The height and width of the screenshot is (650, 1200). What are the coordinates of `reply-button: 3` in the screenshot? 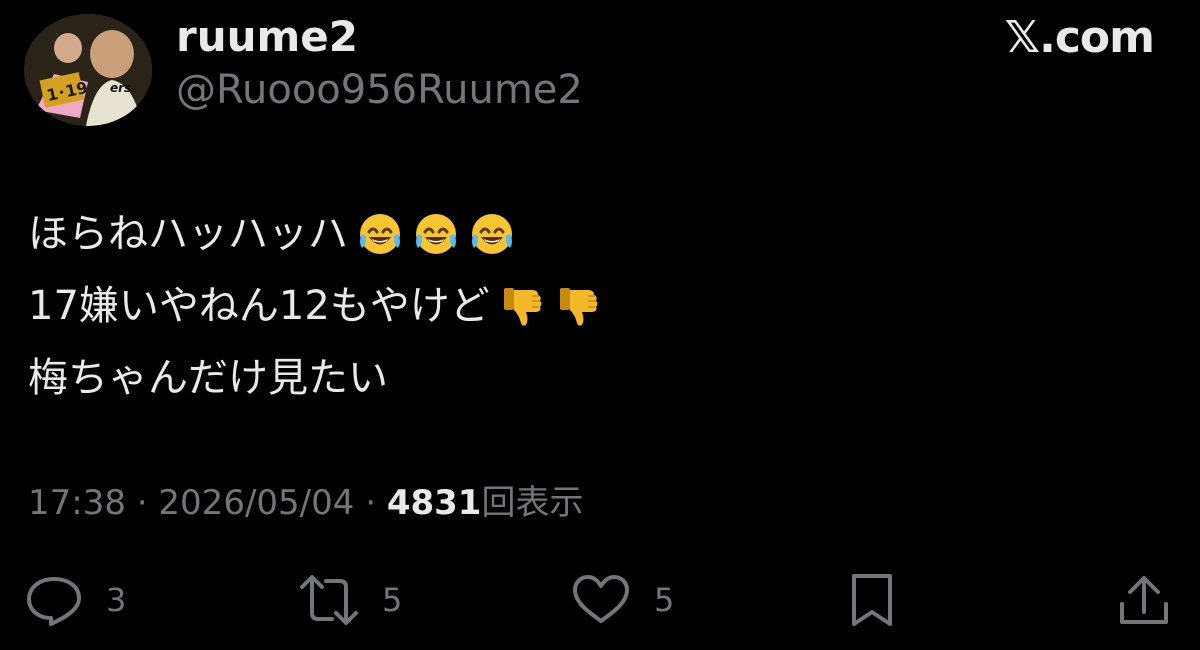 It's located at (75, 600).